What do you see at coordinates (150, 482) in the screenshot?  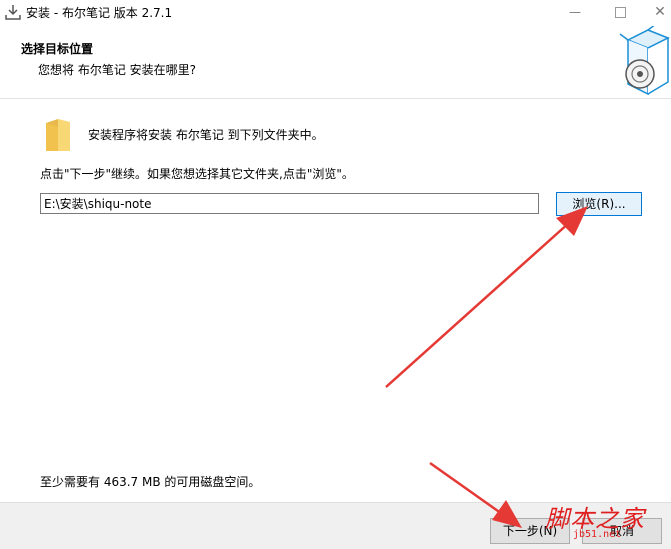 I see `disk-space-text: 至少需要有 463.7 MB 的可用磁盘空间。` at bounding box center [150, 482].